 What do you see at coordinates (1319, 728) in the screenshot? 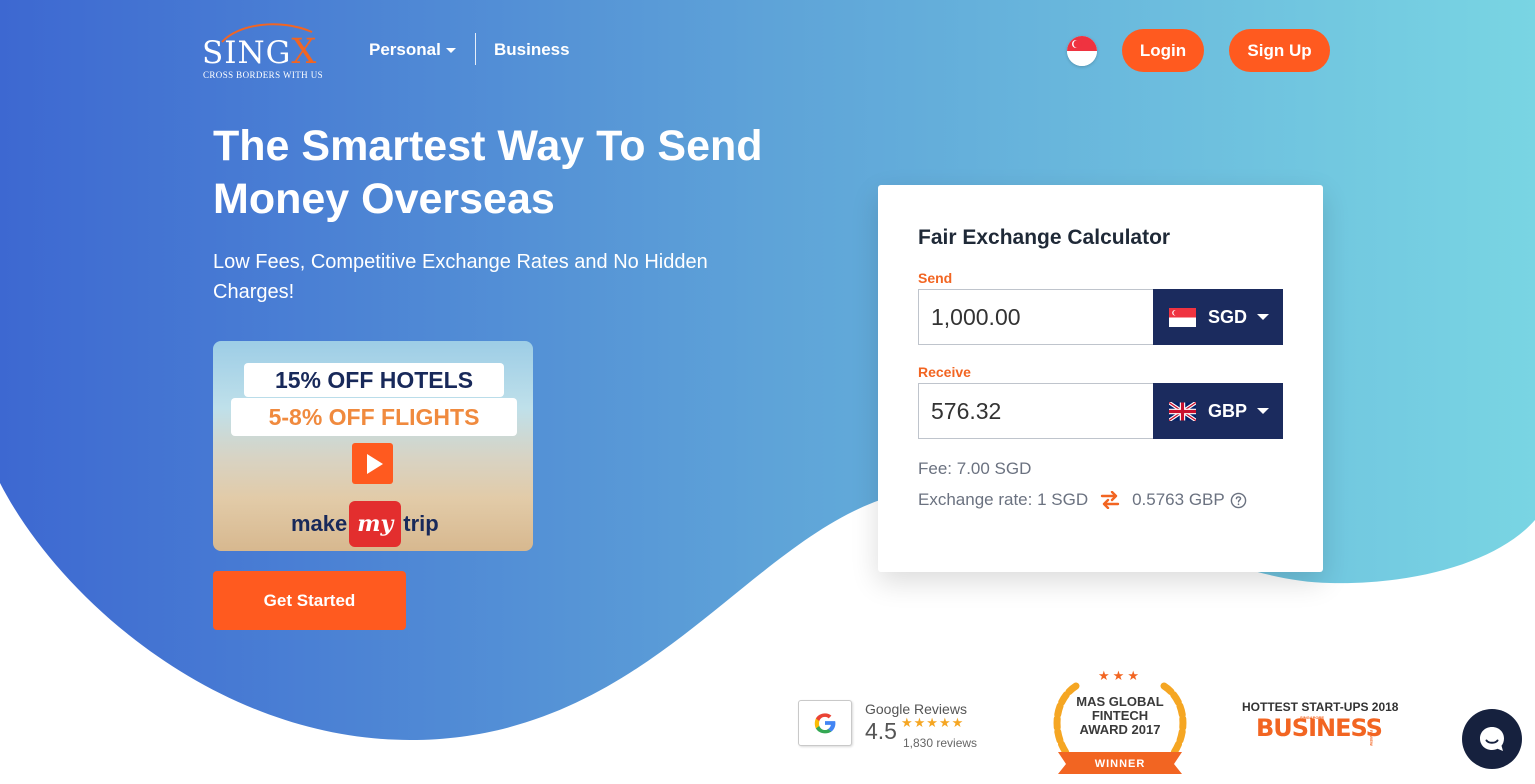
I see `sb-main-text: BUSINESS` at bounding box center [1319, 728].